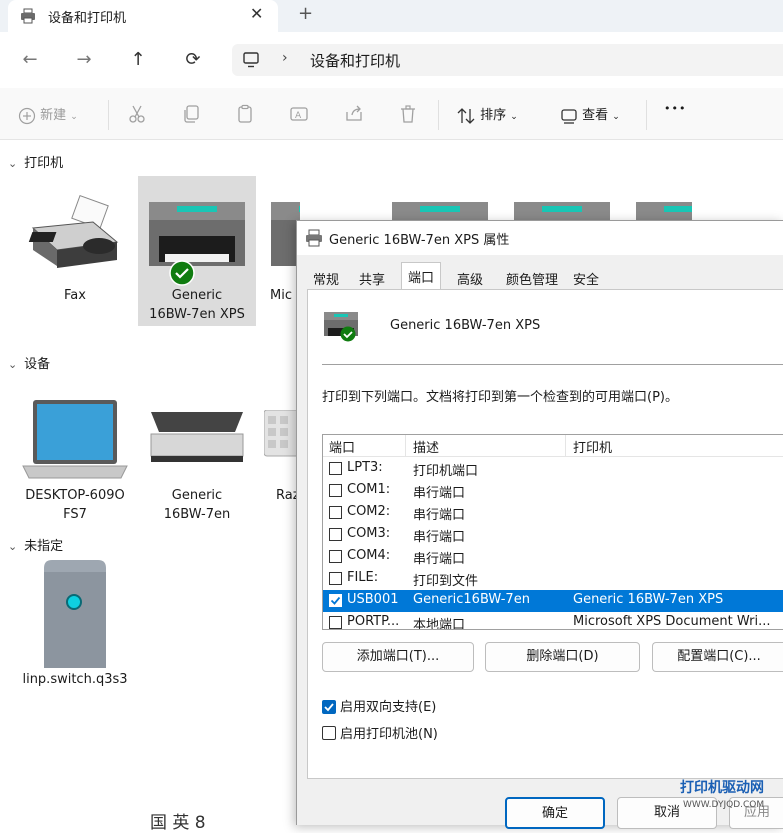 The width and height of the screenshot is (783, 833). I want to click on share-icon, so click(354, 113).